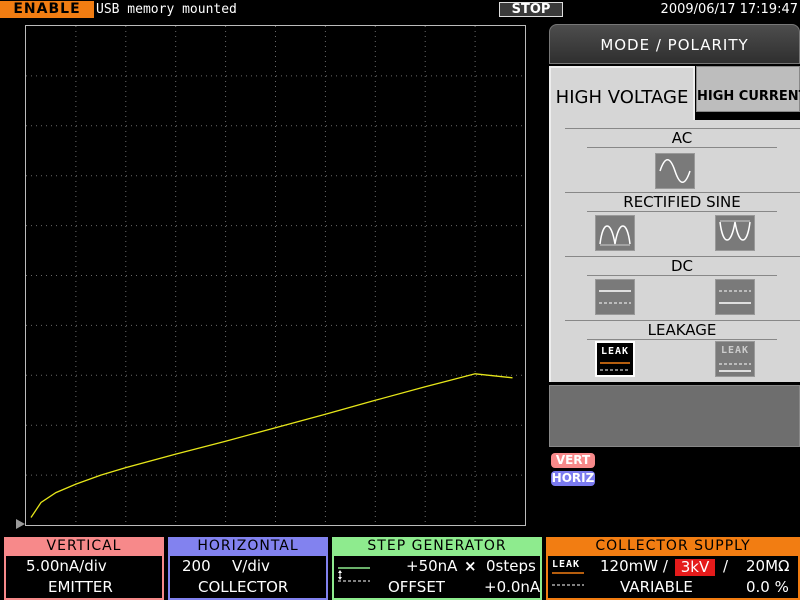 The image size is (800, 600). What do you see at coordinates (682, 138) in the screenshot?
I see `ac-title: AC` at bounding box center [682, 138].